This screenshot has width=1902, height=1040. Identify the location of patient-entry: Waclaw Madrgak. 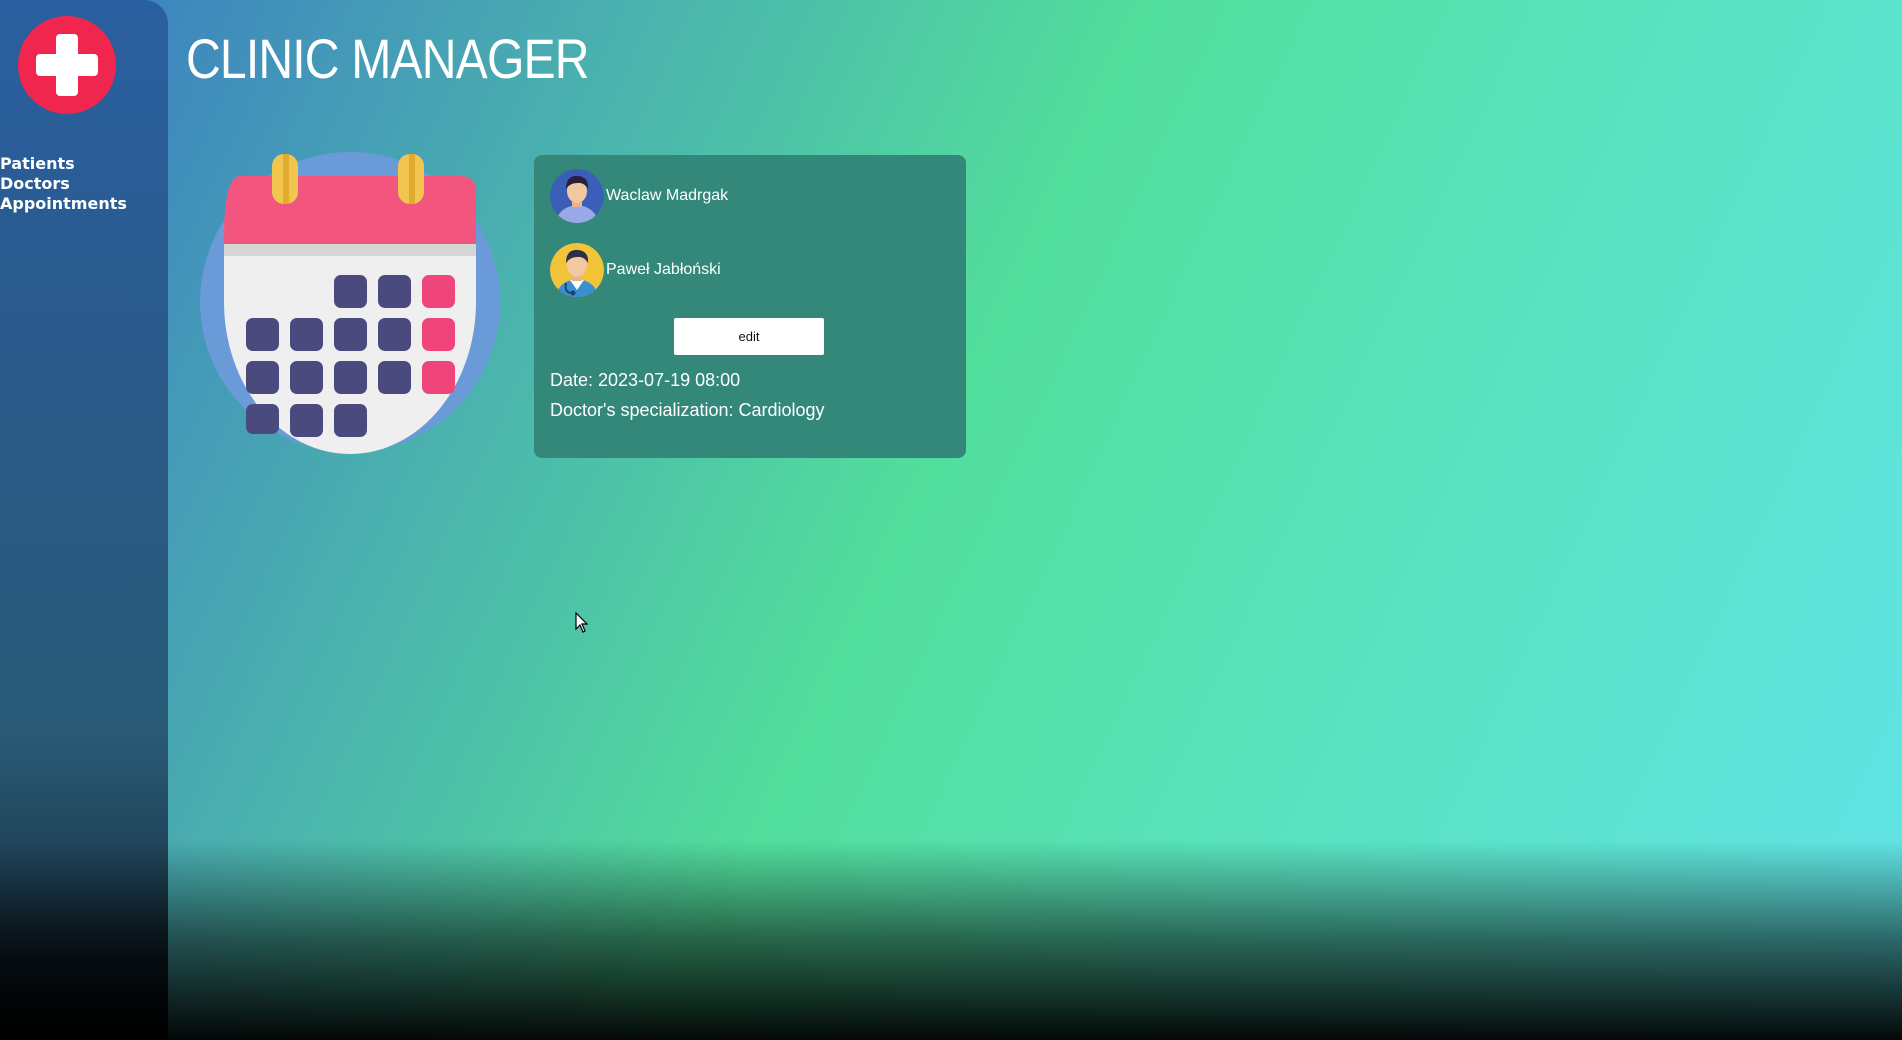
(639, 196).